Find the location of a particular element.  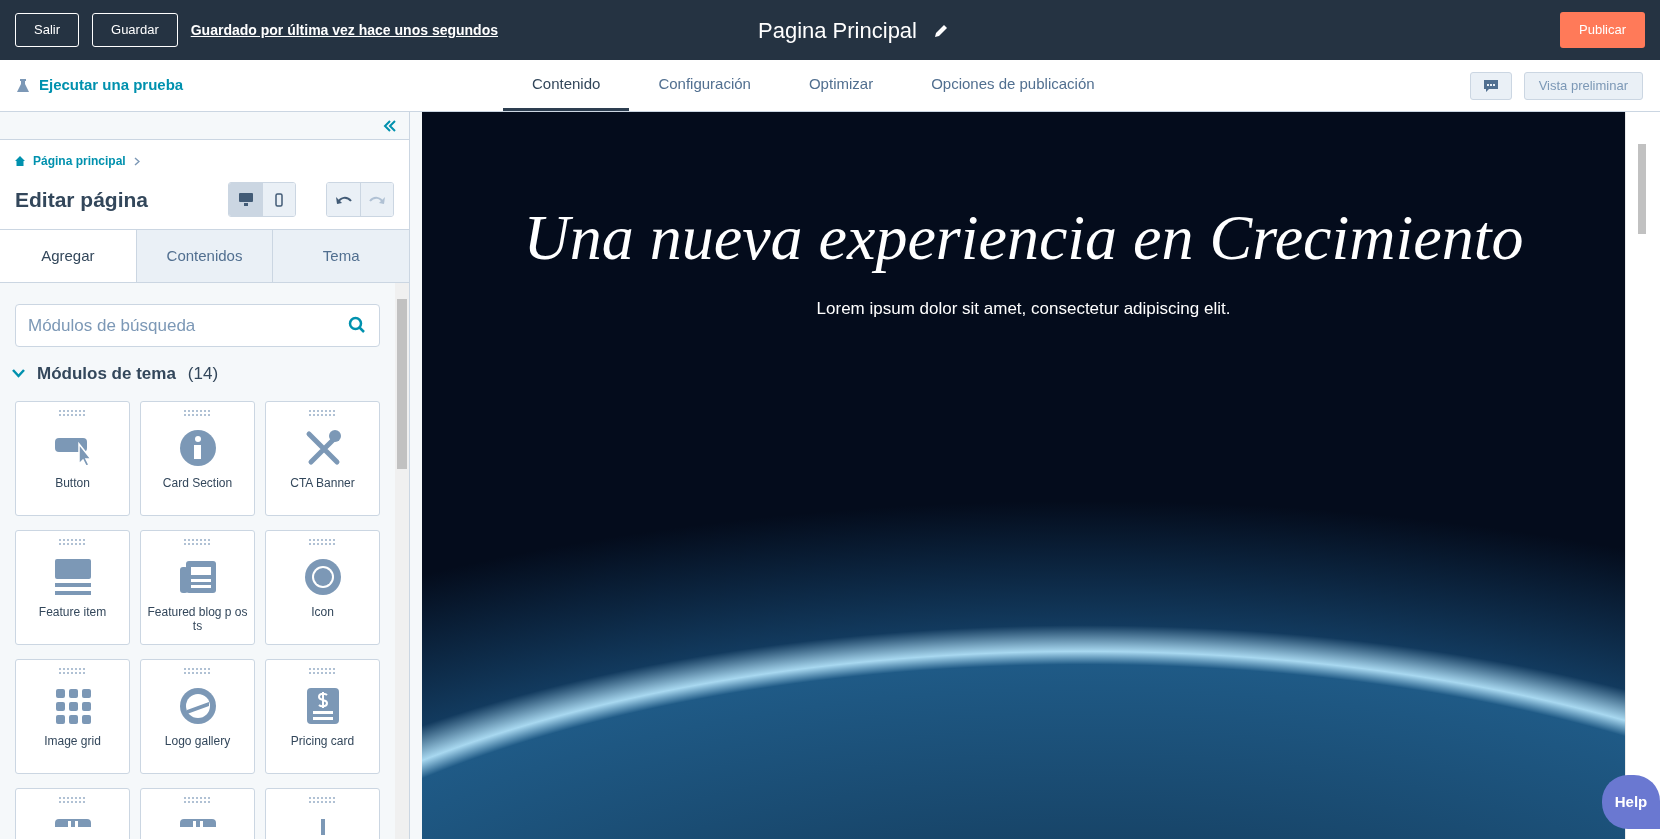

editor-tab: Opciones de publicación is located at coordinates (1013, 85).